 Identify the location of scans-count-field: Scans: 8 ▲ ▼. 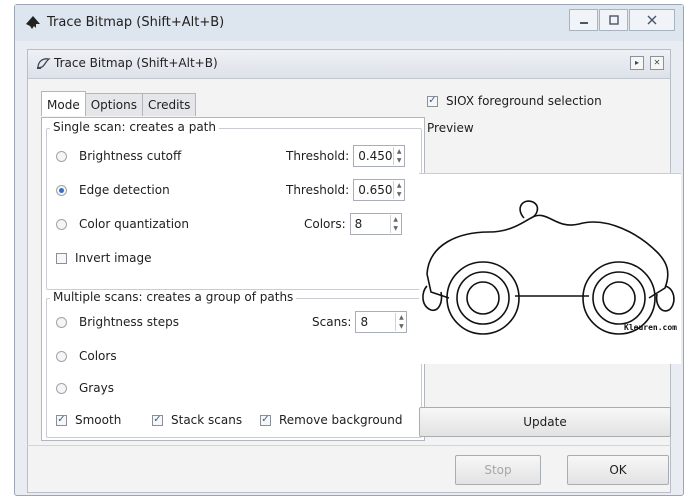
(360, 322).